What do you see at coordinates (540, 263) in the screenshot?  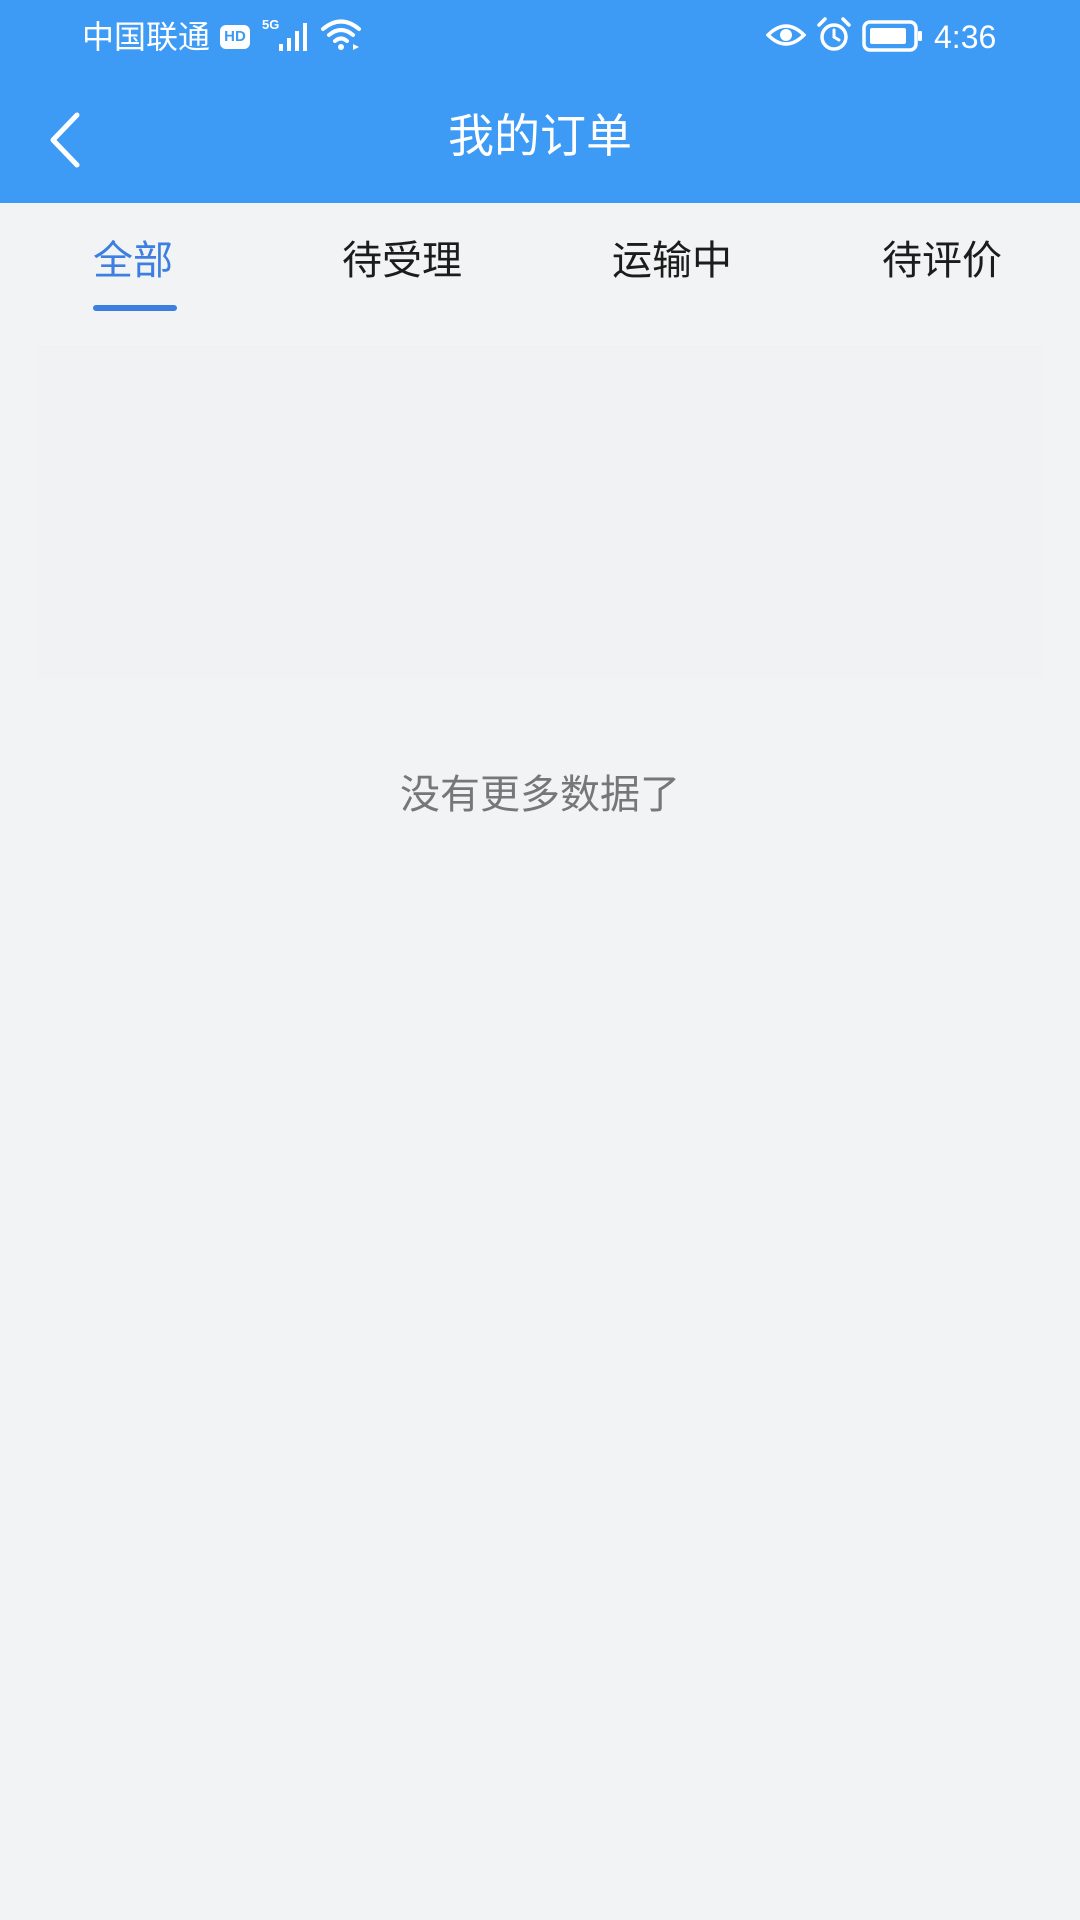 I see `order-status-tabs: 全部 待受理 运输中 待评价` at bounding box center [540, 263].